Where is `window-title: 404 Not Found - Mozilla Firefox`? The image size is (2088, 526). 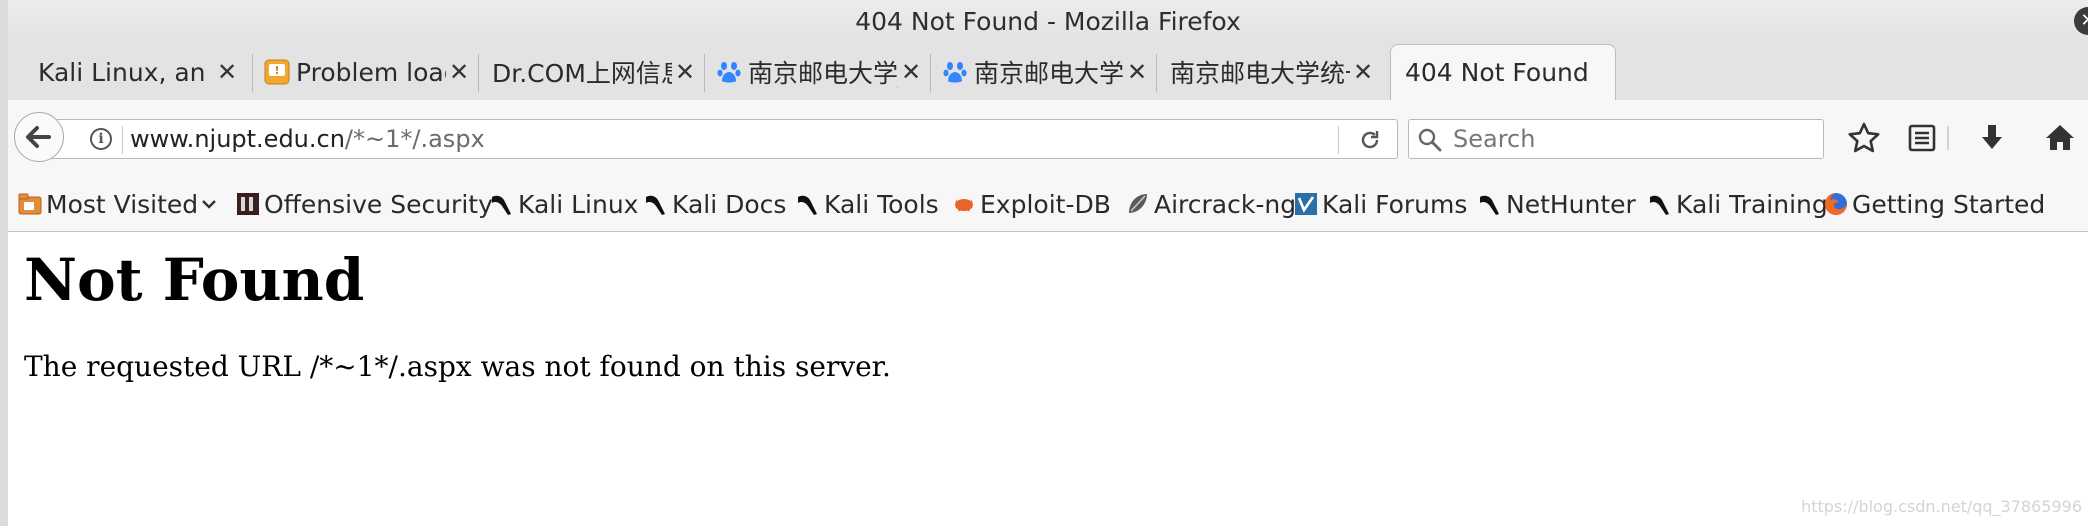 window-title: 404 Not Found - Mozilla Firefox is located at coordinates (1048, 21).